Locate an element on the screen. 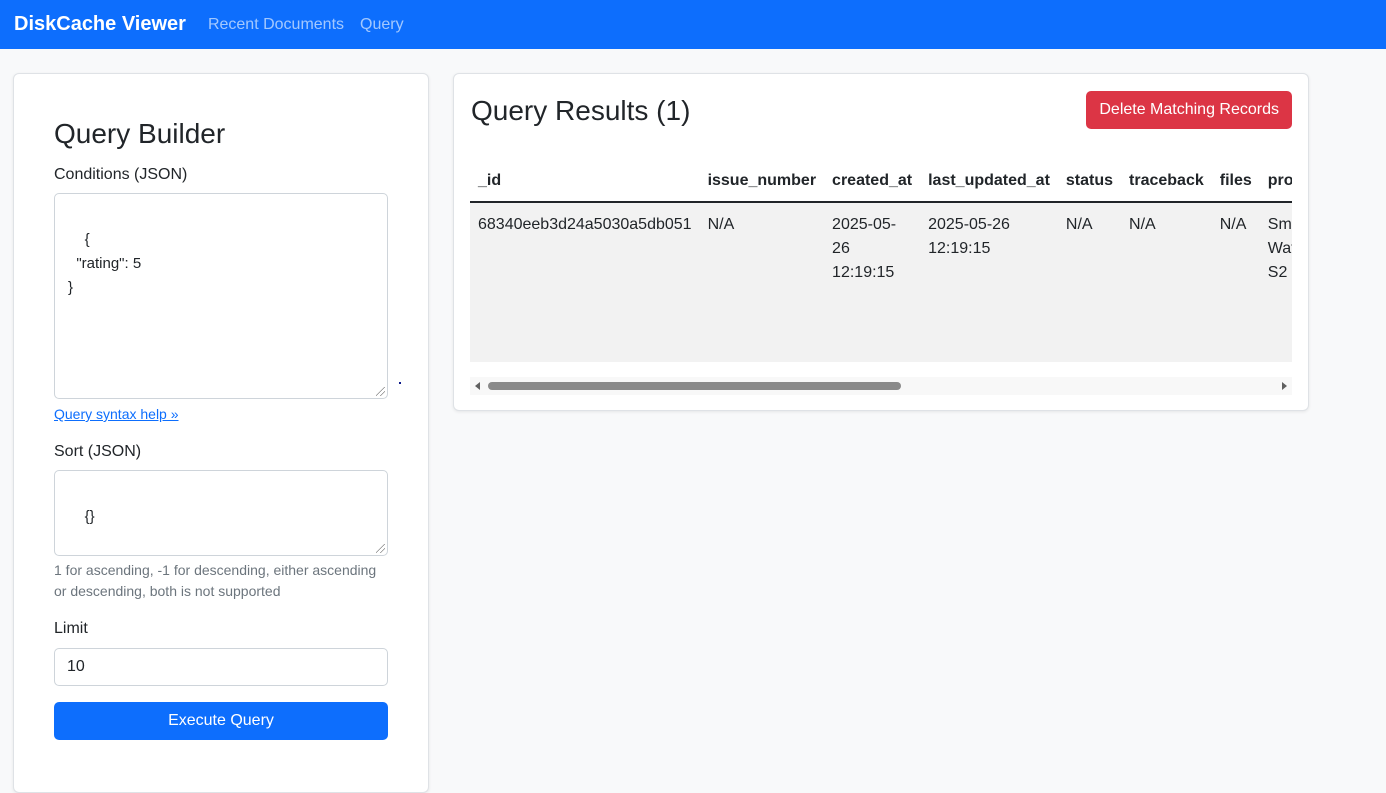  sort-text: {} is located at coordinates (89, 516).